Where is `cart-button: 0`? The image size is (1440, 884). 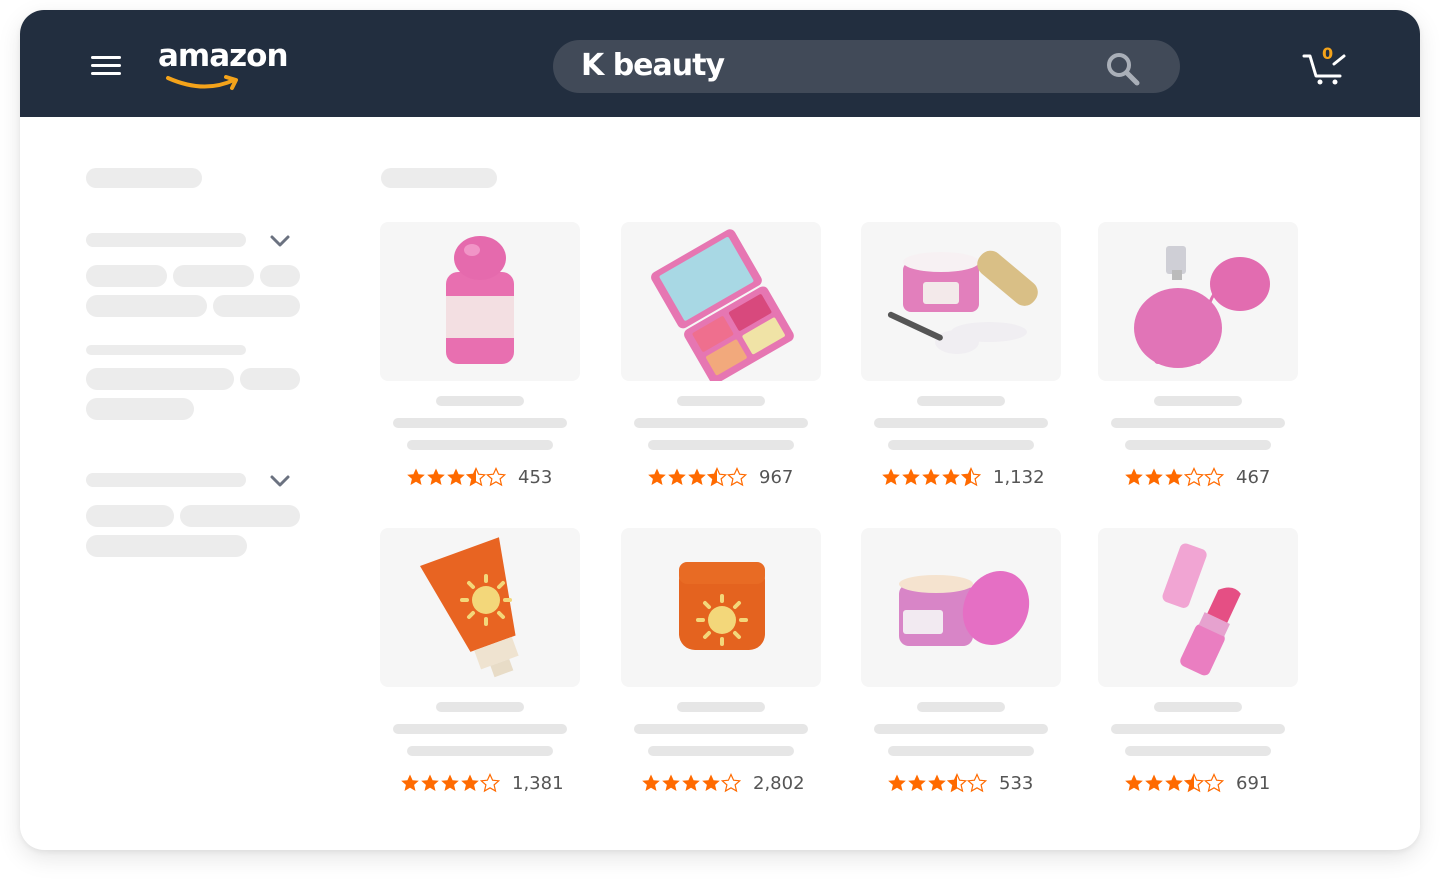
cart-button: 0 is located at coordinates (1326, 65).